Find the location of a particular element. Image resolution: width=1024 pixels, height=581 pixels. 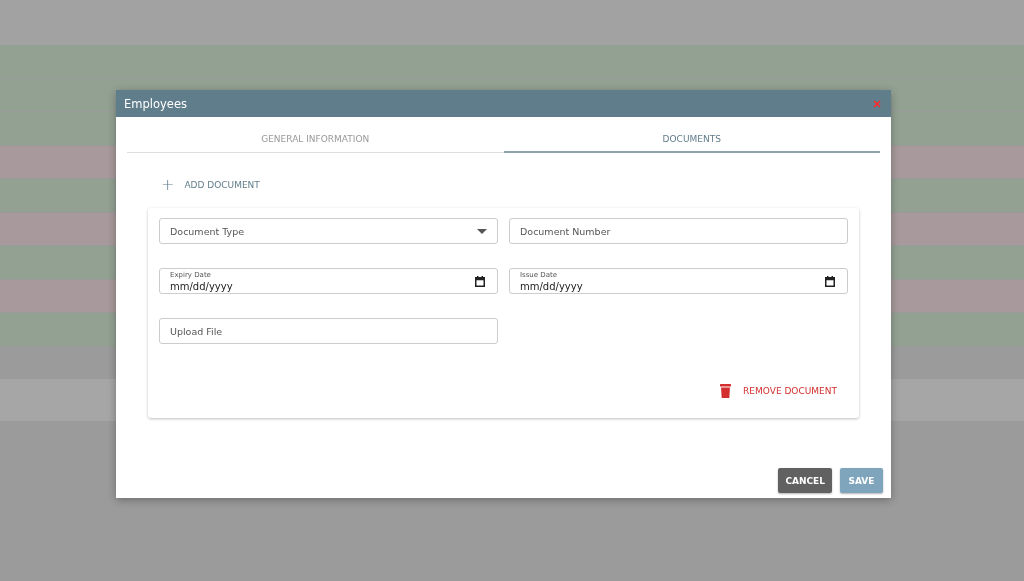

document-type-select: Document Type is located at coordinates (328, 231).